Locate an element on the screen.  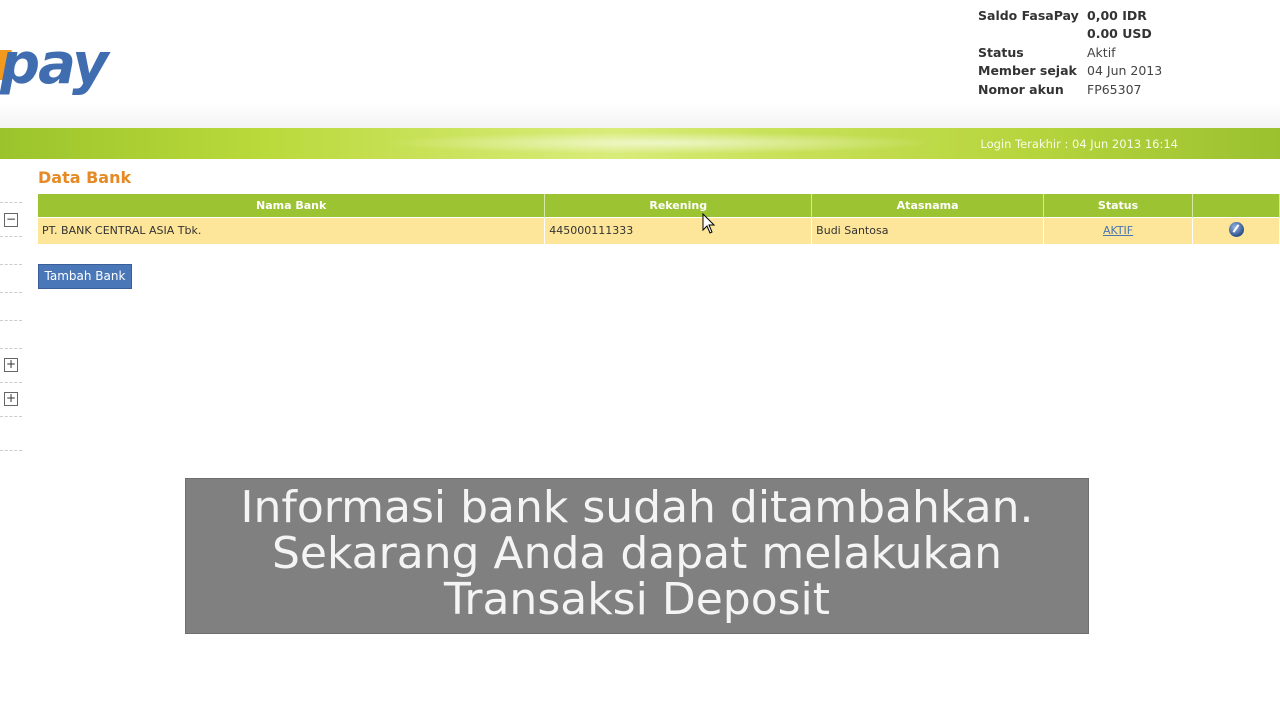
column-header-holder: Atasnama is located at coordinates (928, 205).